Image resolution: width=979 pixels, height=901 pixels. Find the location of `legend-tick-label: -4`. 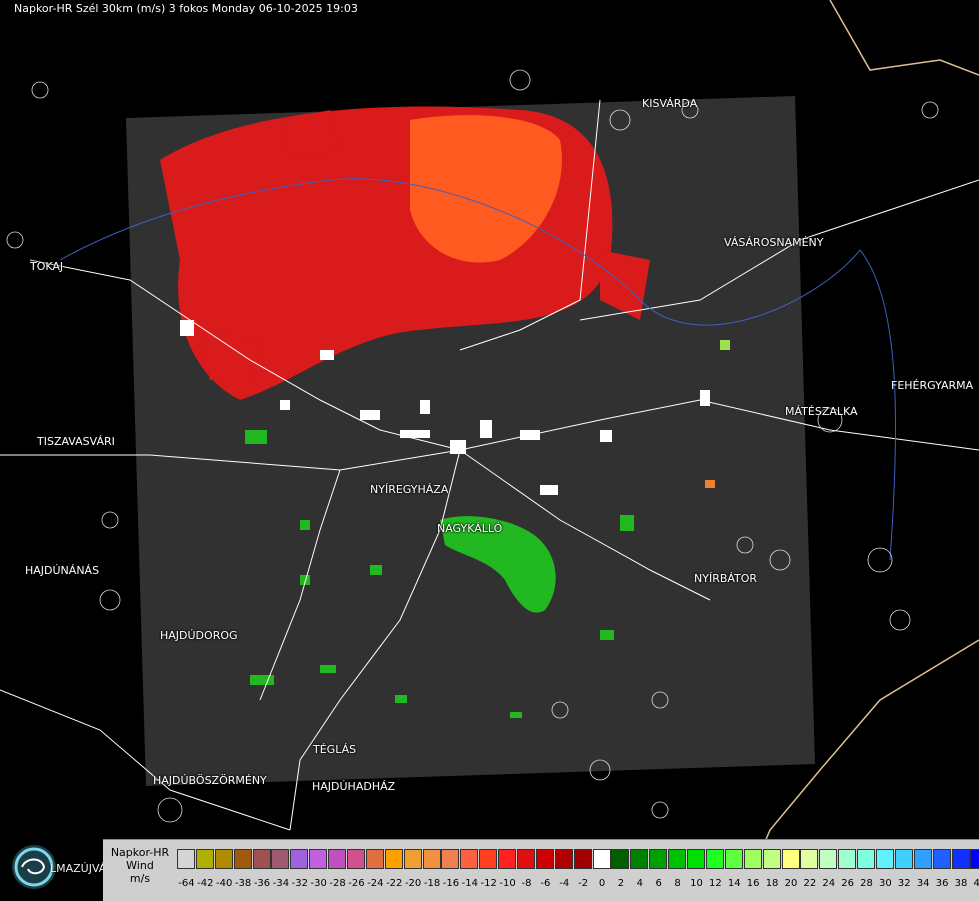

legend-tick-label: -4 is located at coordinates (564, 883).